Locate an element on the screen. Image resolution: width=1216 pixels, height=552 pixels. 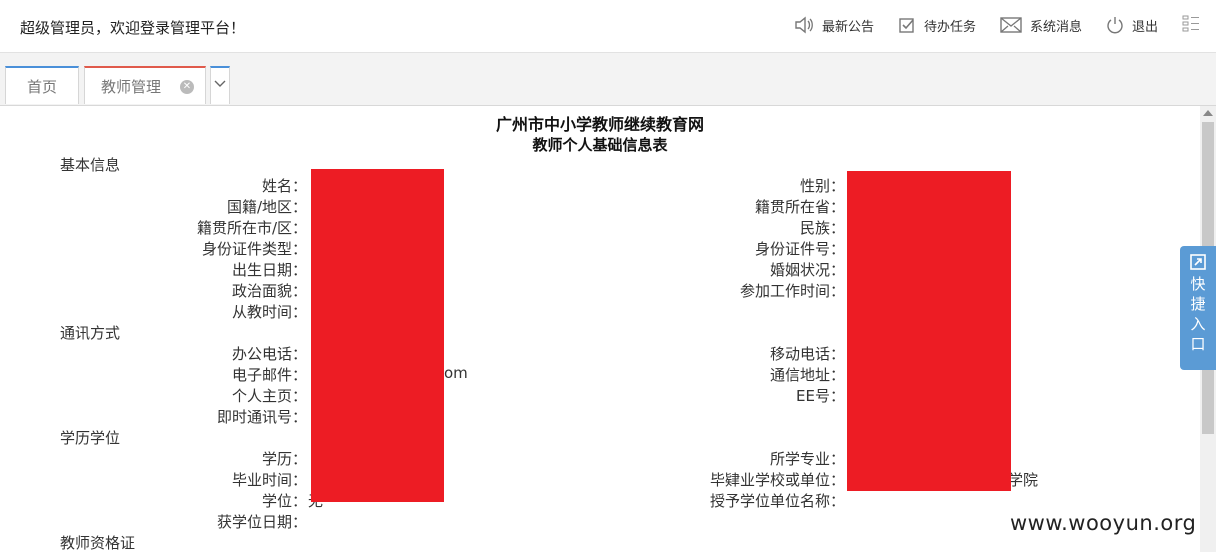
field-label: 即时通讯号： is located at coordinates (261, 417).